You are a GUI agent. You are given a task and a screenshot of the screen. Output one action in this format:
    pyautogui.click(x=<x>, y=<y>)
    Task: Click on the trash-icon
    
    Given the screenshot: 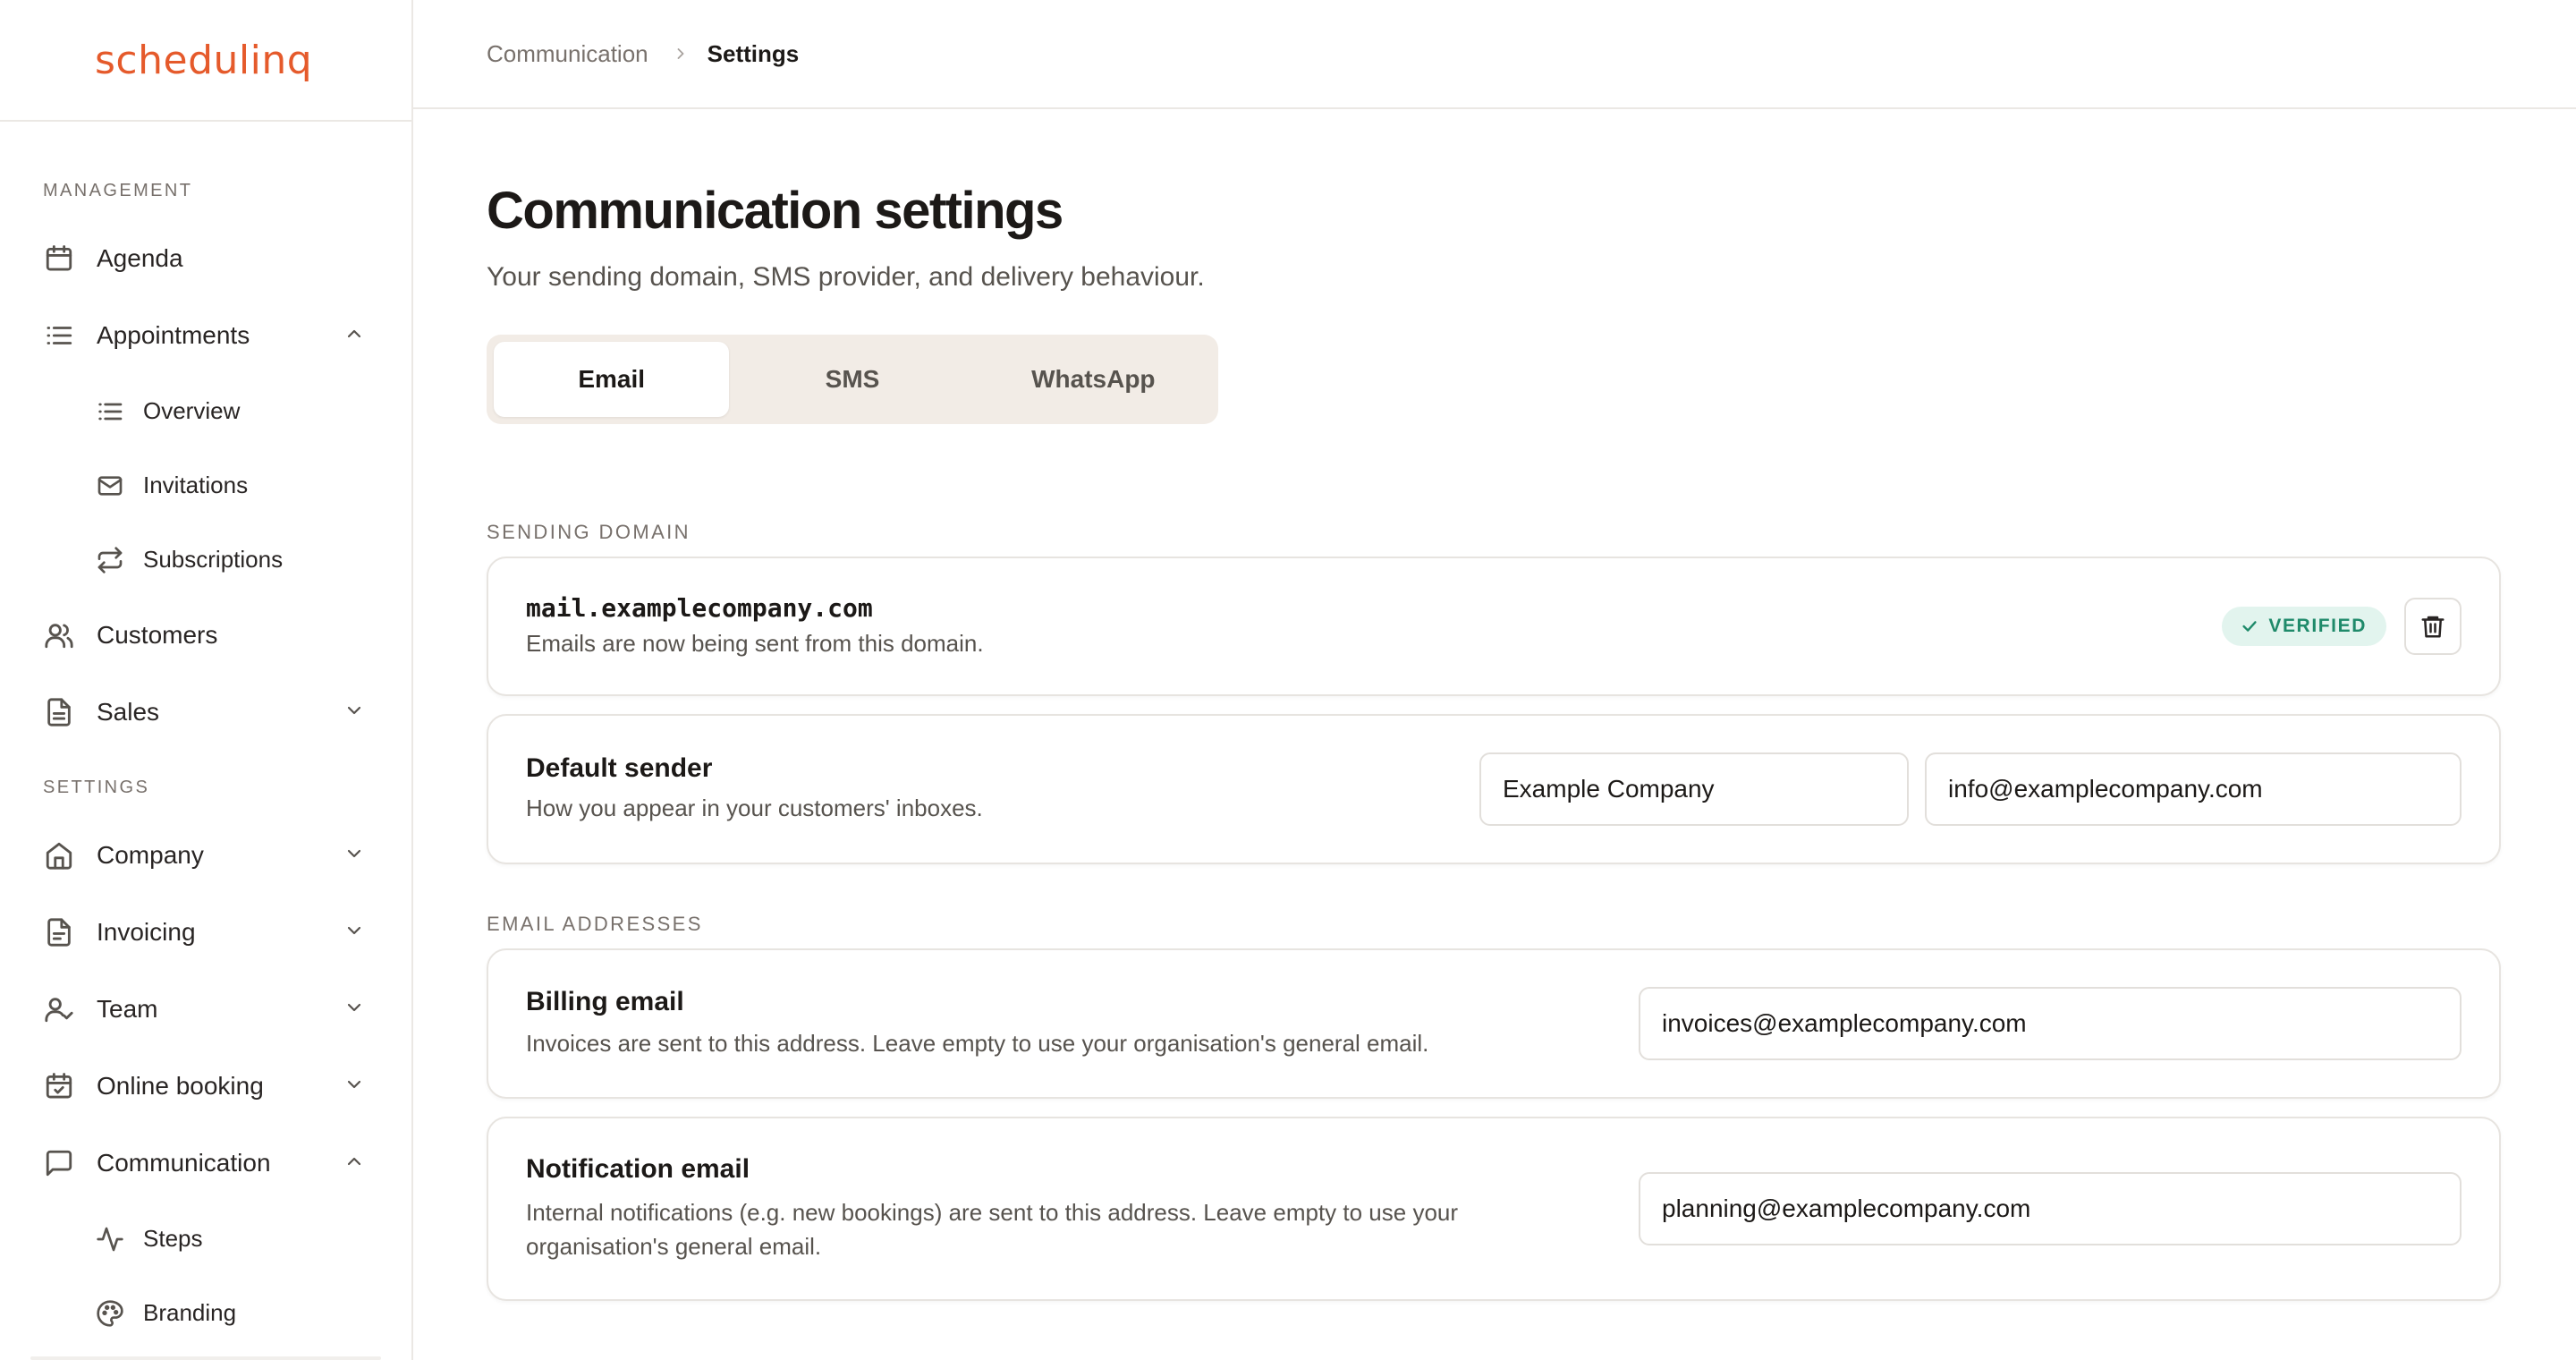 What is the action you would take?
    pyautogui.click(x=2433, y=627)
    